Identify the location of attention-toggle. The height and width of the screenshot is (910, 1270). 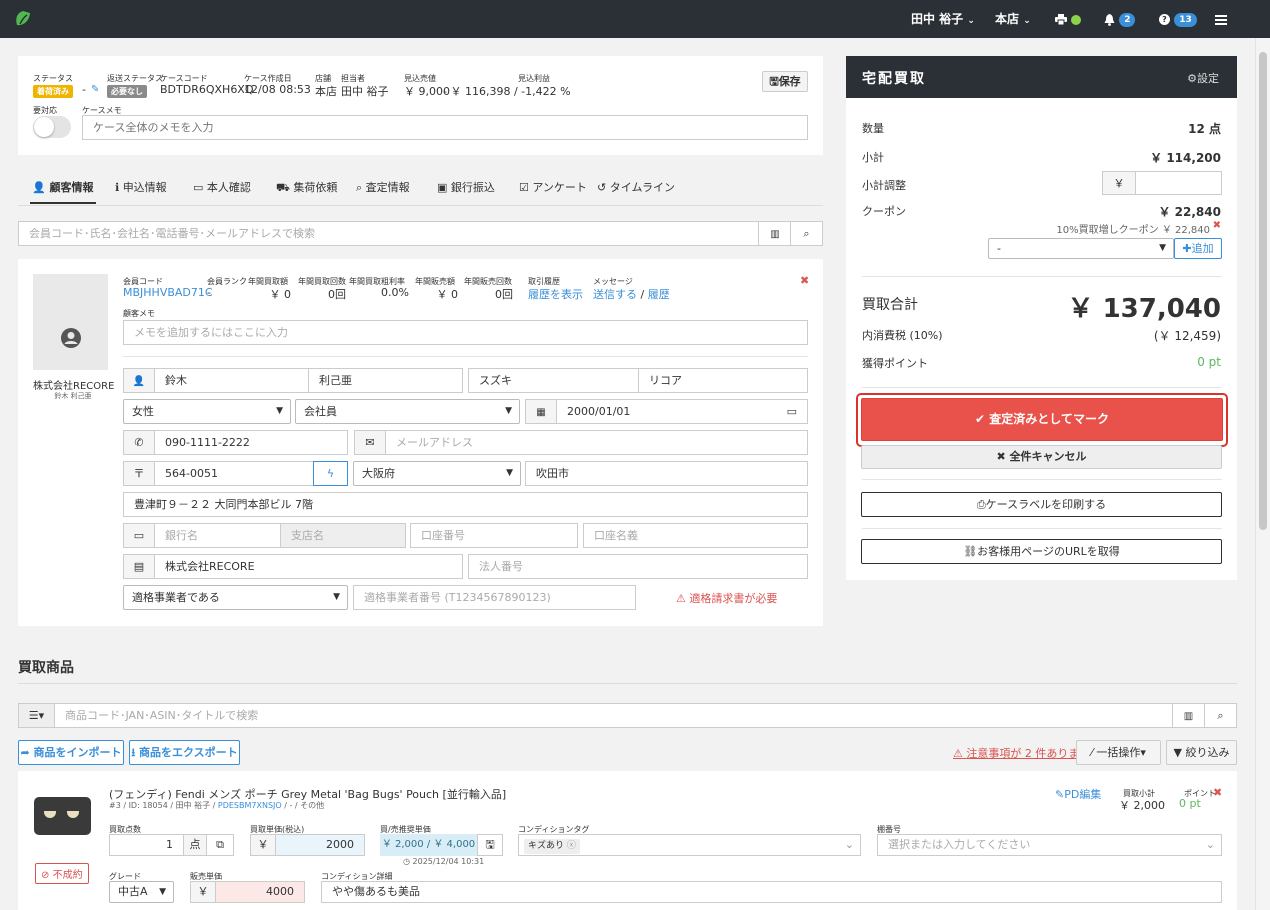
(52, 127).